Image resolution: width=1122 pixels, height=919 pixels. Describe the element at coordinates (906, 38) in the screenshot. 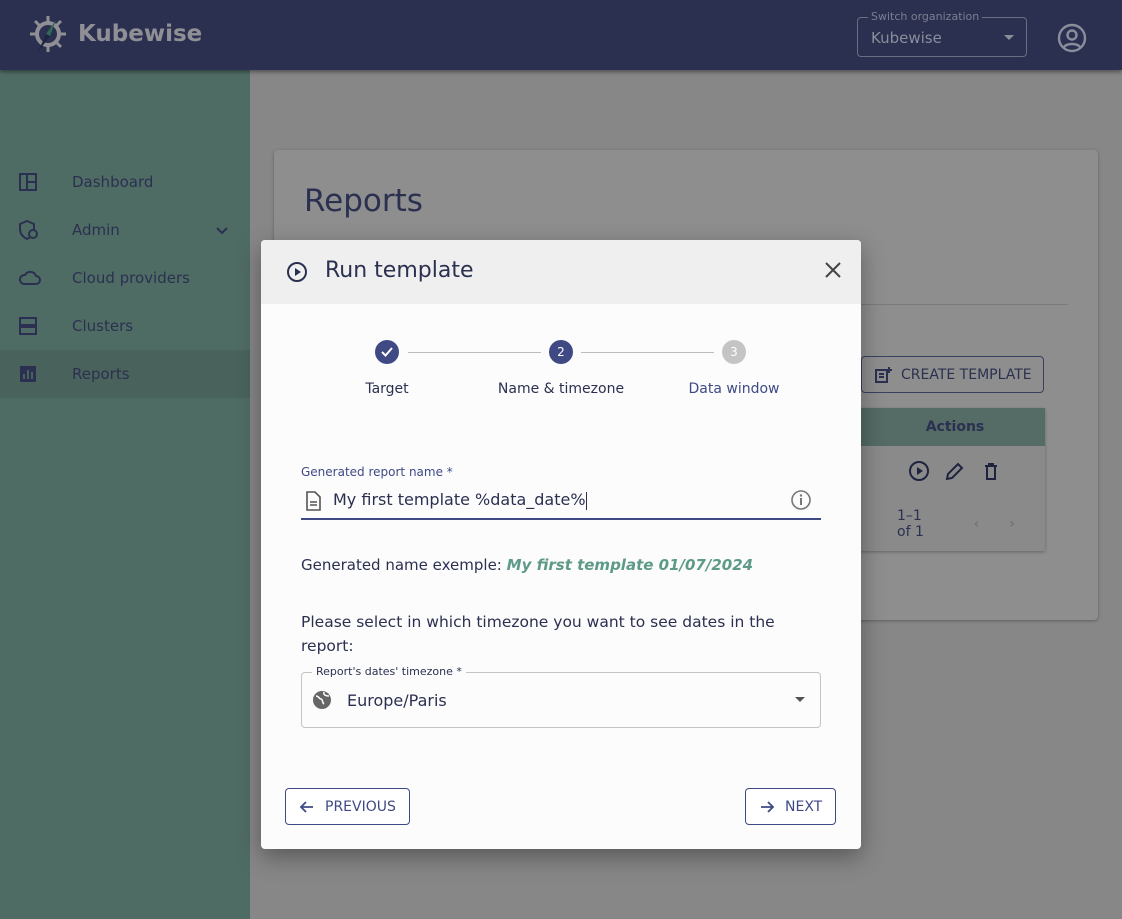

I see `organization-value: Kubewise` at that location.